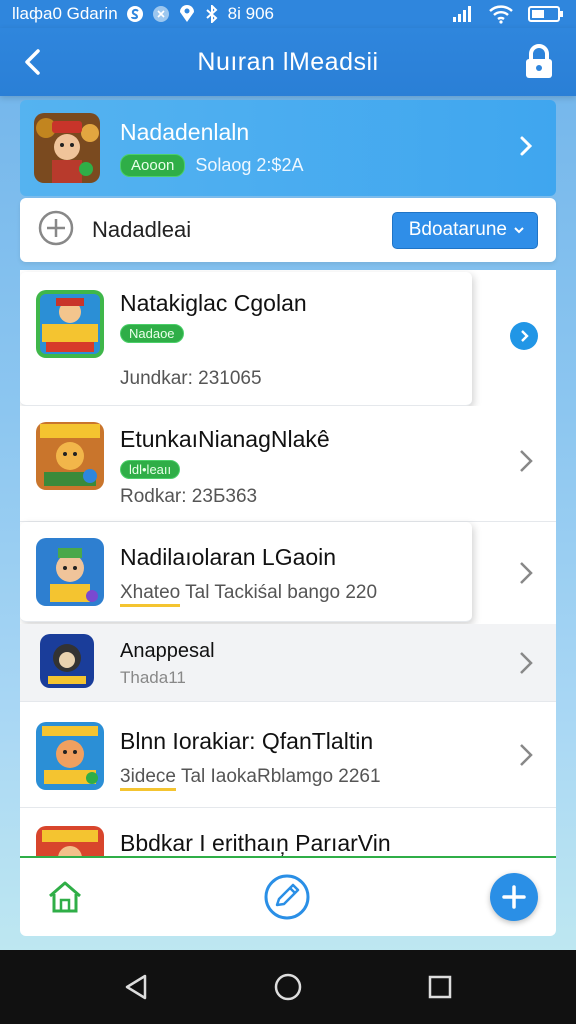 This screenshot has height=1024, width=576. Describe the element at coordinates (212, 14) in the screenshot. I see `bluetooth-icon` at that location.